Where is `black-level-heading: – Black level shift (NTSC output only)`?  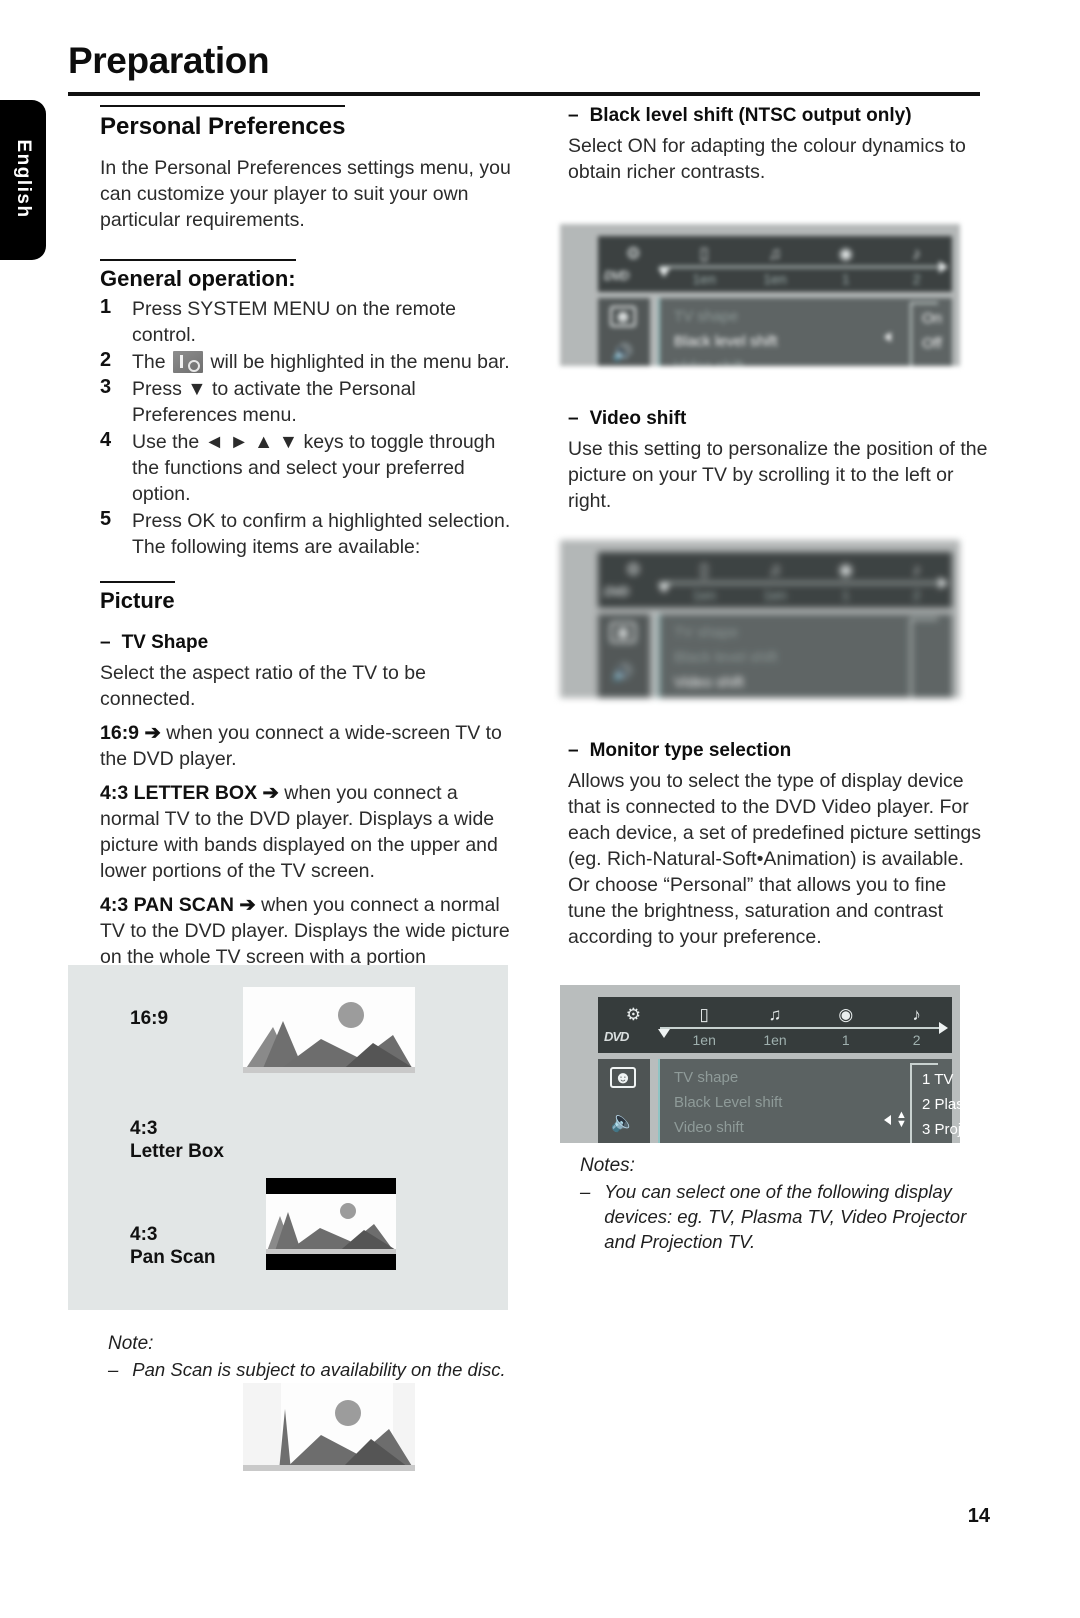
black-level-heading: – Black level shift (NTSC output only) is located at coordinates (778, 116).